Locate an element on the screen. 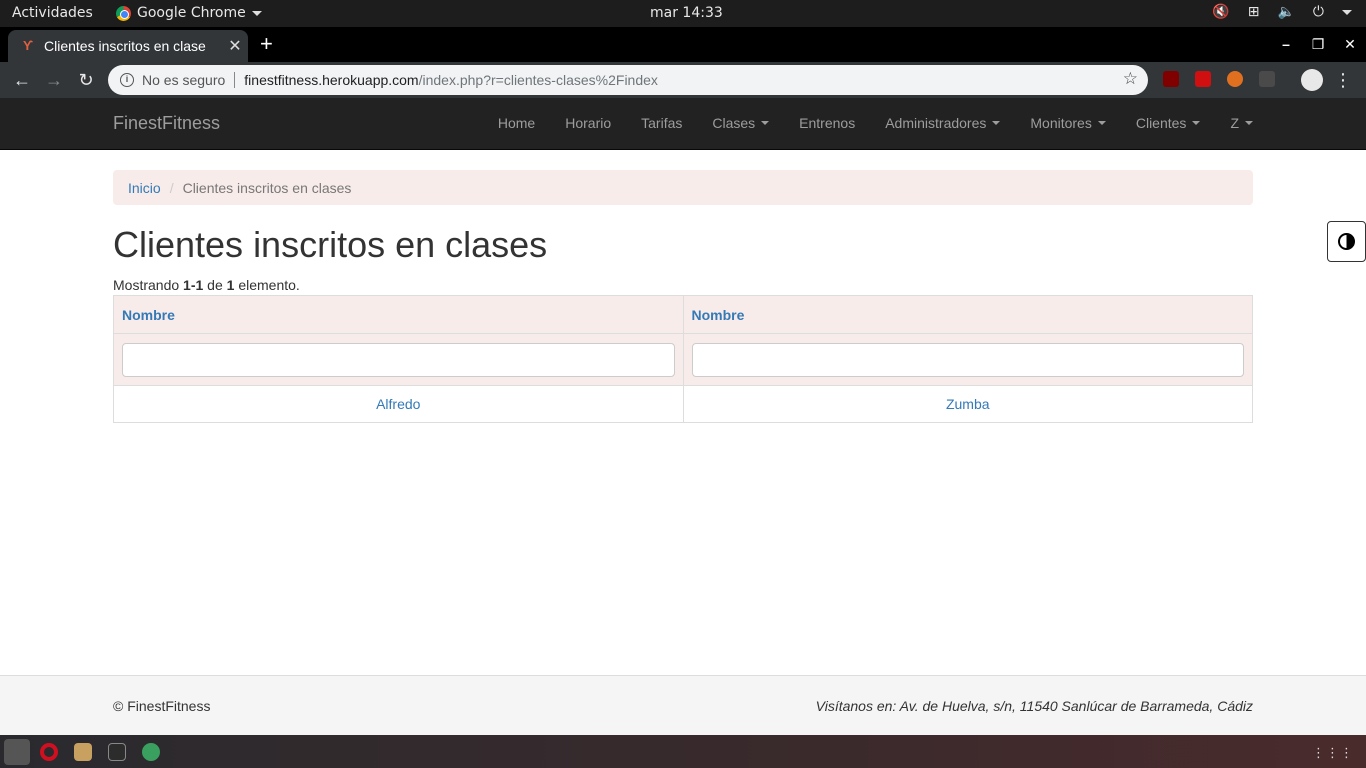  nav-item-label: Clases is located at coordinates (734, 123).